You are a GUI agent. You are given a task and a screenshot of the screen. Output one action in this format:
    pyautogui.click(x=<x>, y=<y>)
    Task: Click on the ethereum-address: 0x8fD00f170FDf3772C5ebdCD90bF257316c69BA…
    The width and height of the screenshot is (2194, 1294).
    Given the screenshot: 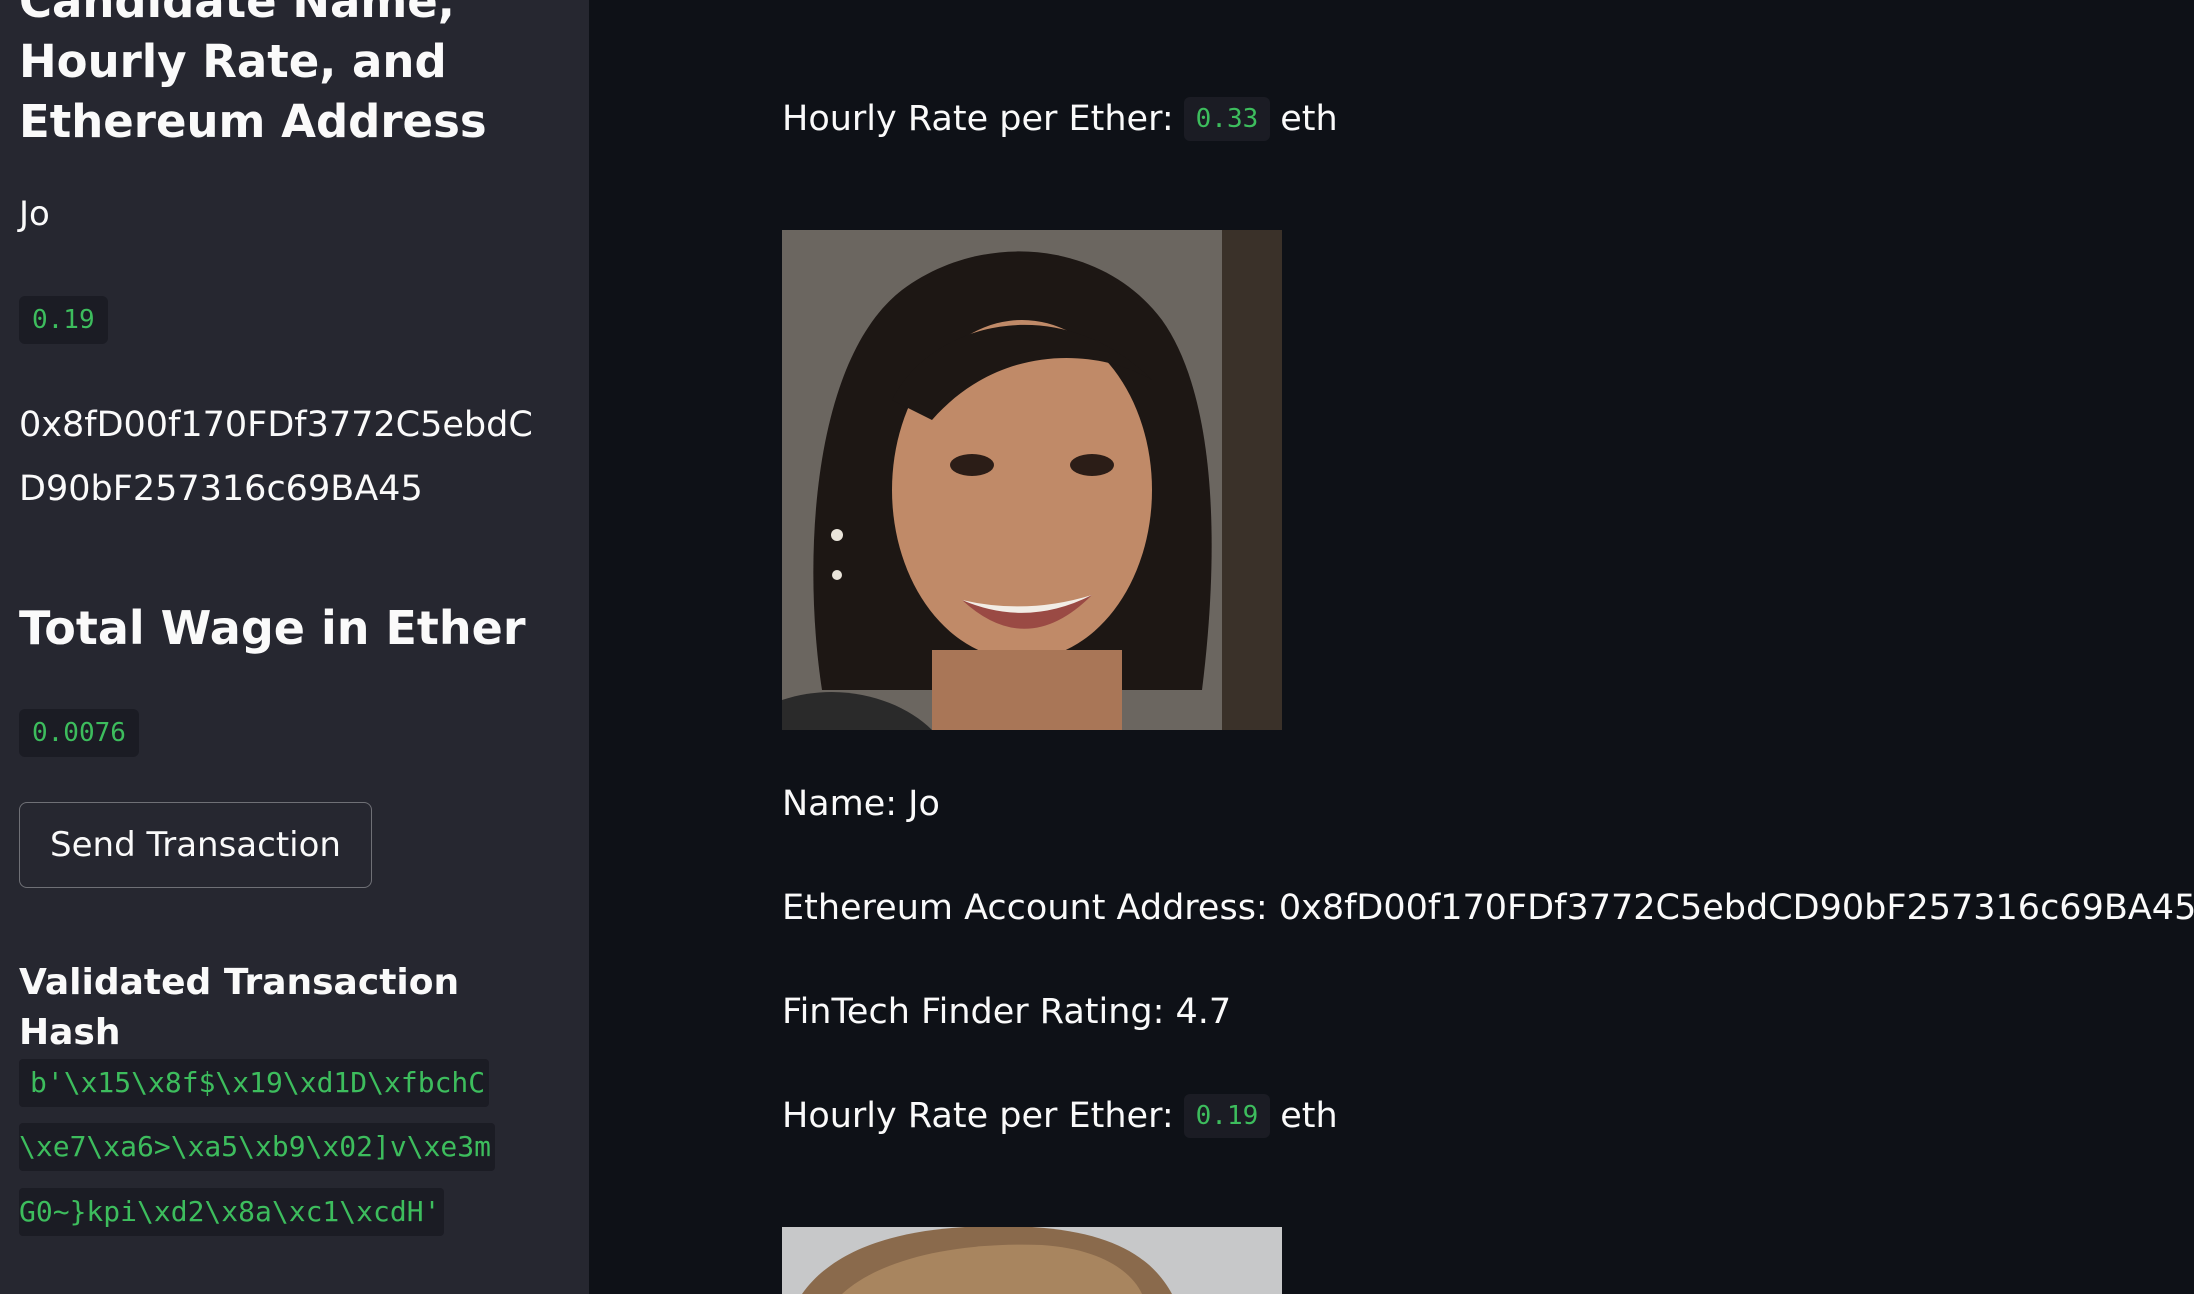 What is the action you would take?
    pyautogui.click(x=276, y=457)
    